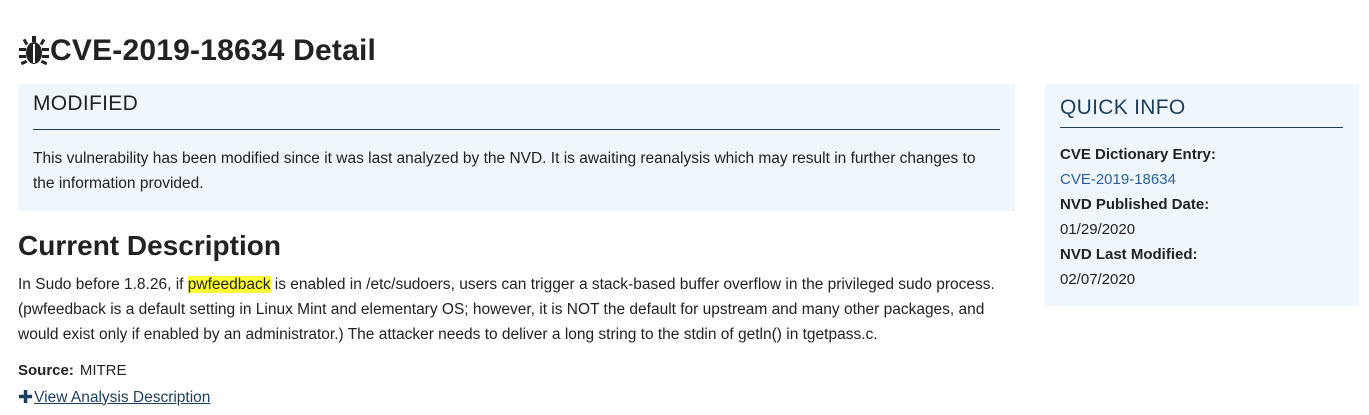 Image resolution: width=1369 pixels, height=415 pixels. Describe the element at coordinates (1098, 279) in the screenshot. I see `last-modified-value: 02/07/2020` at that location.